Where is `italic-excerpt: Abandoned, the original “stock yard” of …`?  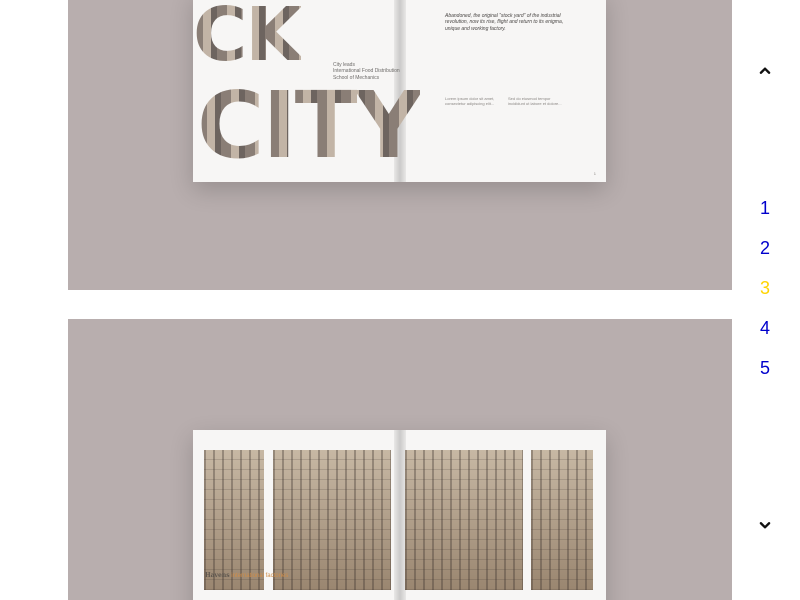
italic-excerpt: Abandoned, the original “stock yard” of … is located at coordinates (504, 22).